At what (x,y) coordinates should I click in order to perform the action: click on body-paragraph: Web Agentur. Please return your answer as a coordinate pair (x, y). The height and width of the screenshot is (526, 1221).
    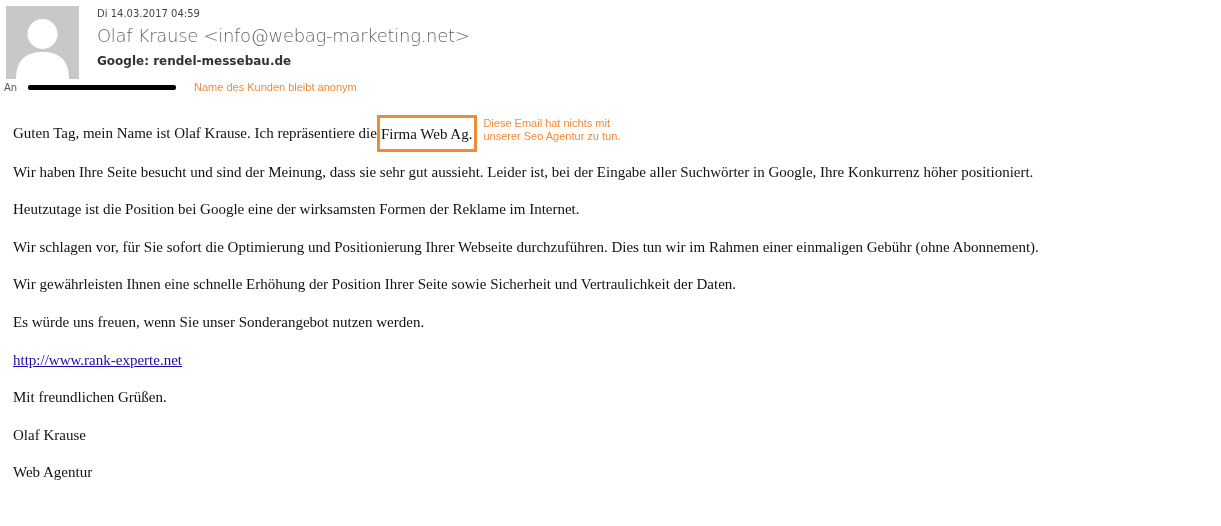
    Looking at the image, I should click on (53, 472).